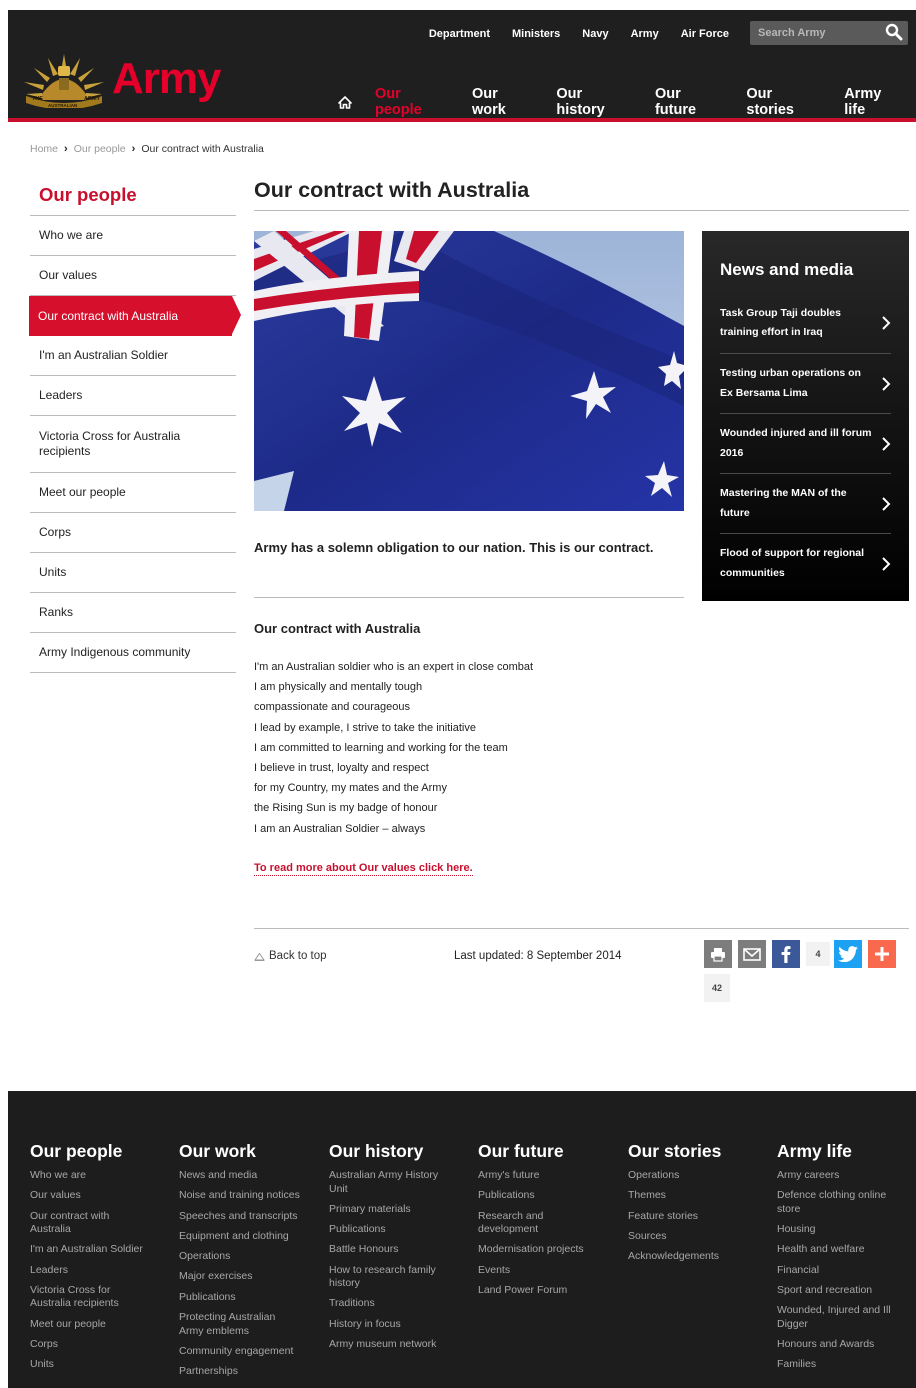  What do you see at coordinates (594, 102) in the screenshot?
I see `main-nav-our-history: Our history` at bounding box center [594, 102].